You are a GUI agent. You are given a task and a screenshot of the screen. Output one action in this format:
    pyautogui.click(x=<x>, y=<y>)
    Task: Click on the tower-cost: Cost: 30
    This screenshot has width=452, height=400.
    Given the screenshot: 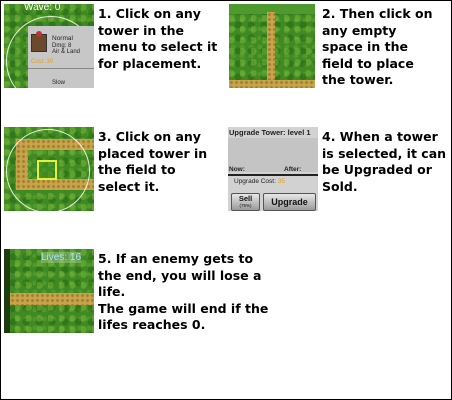 What is the action you would take?
    pyautogui.click(x=42, y=62)
    